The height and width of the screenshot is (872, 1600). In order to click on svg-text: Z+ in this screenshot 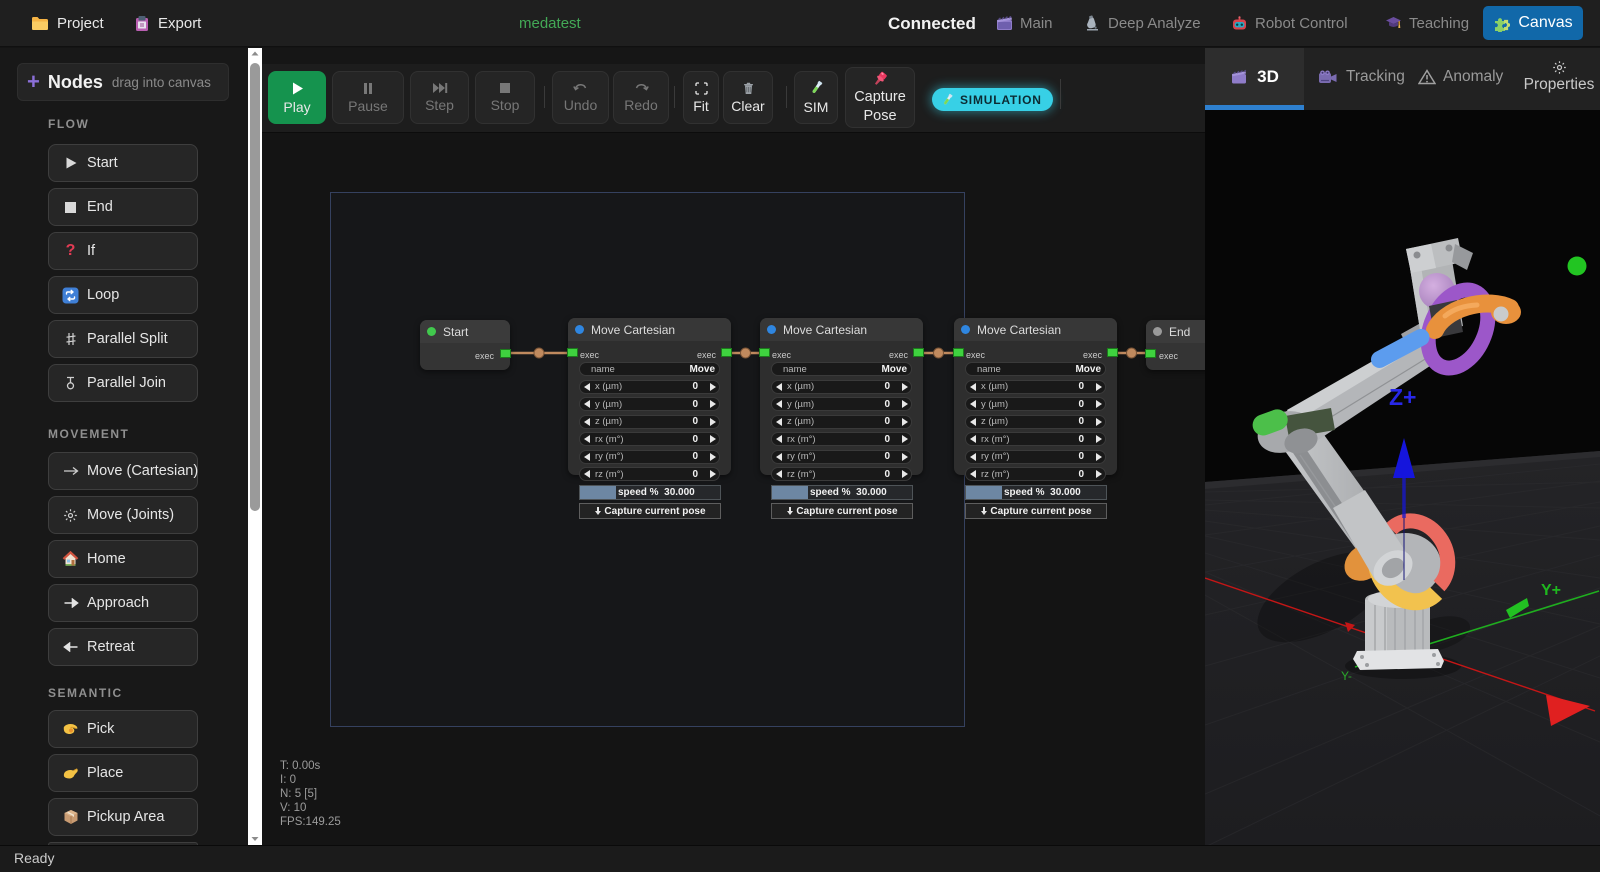, I will do `click(1402, 397)`.